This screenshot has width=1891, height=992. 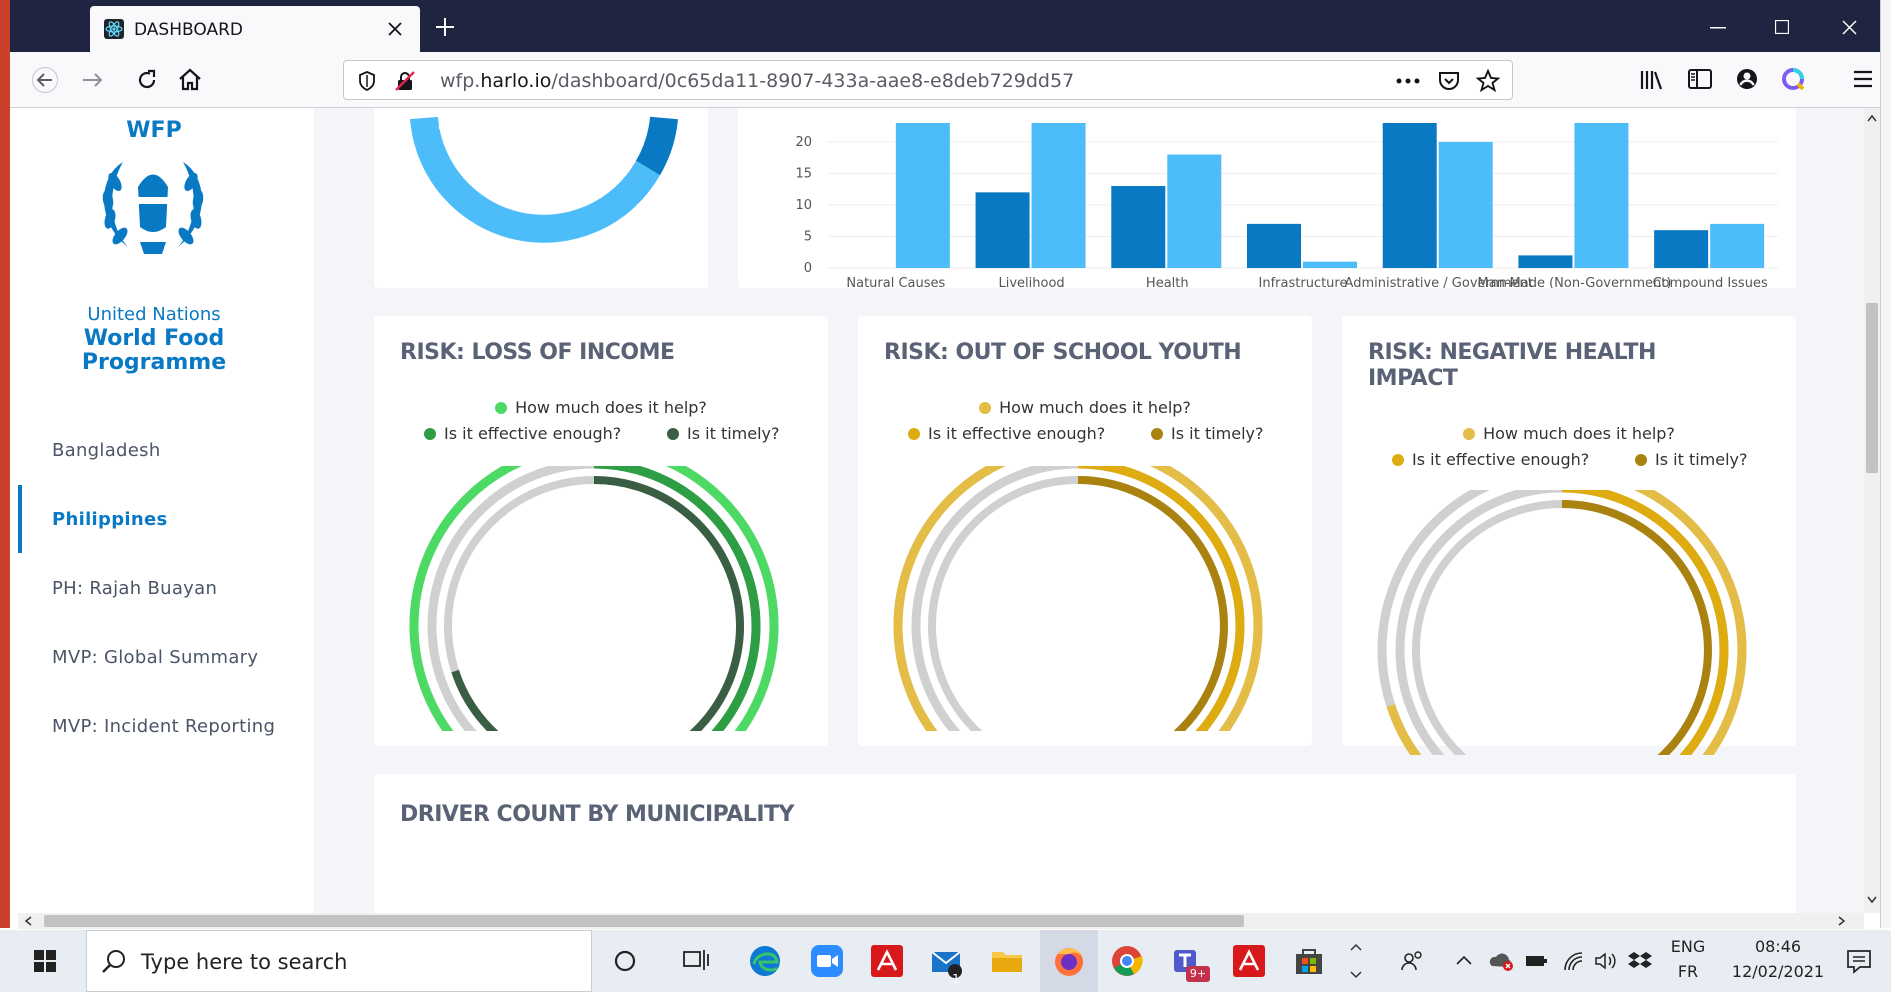 What do you see at coordinates (1085, 843) in the screenshot?
I see `driver-count-card: DRIVER COUNT BY MUNICIPALITY` at bounding box center [1085, 843].